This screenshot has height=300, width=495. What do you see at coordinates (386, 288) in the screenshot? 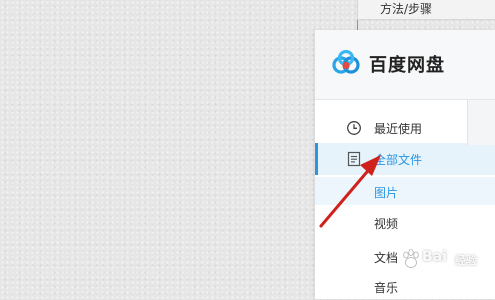
I see `sidebar-subitem-label: 音乐` at bounding box center [386, 288].